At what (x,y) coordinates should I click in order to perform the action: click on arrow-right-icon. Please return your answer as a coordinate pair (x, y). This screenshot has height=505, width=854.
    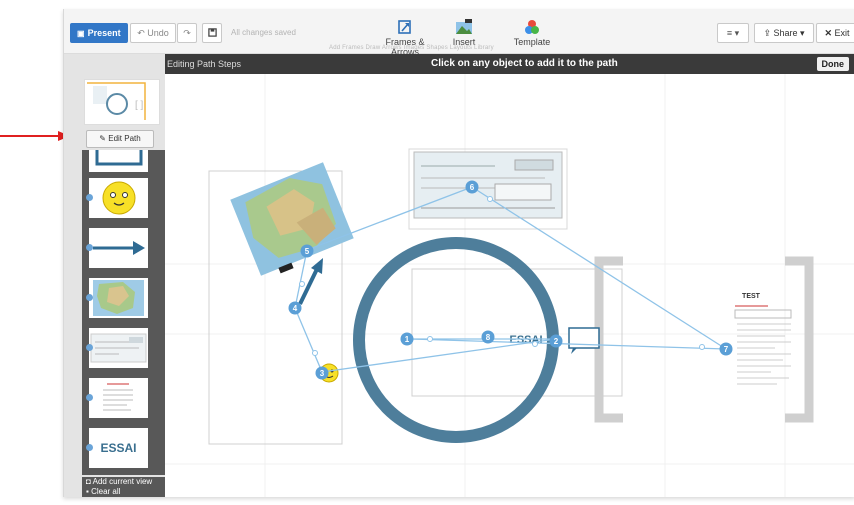
    Looking at the image, I should click on (119, 248).